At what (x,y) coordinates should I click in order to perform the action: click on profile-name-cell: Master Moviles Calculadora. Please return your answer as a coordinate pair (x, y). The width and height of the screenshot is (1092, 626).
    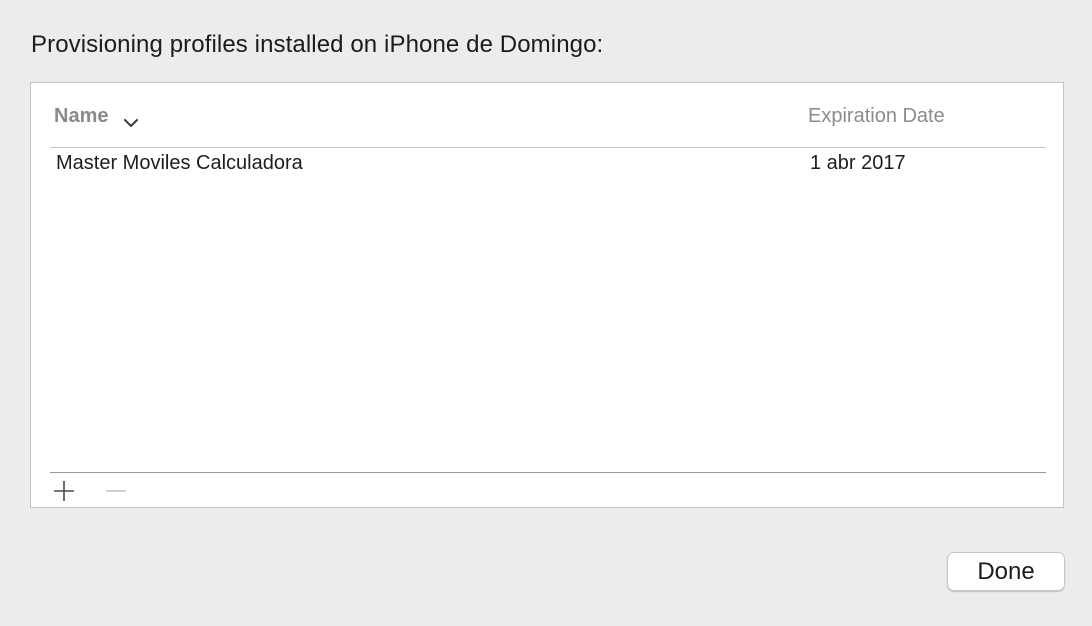
    Looking at the image, I should click on (179, 163).